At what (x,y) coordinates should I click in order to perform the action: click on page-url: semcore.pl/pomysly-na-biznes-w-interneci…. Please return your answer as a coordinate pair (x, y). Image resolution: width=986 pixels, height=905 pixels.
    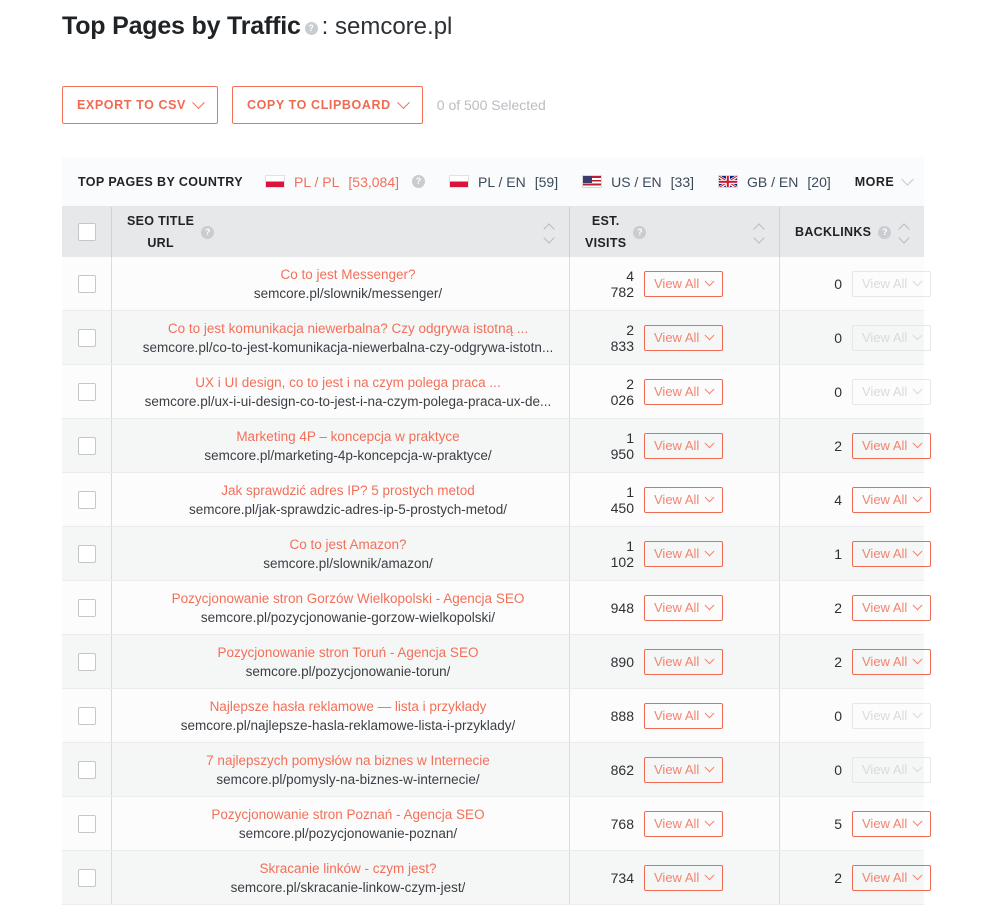
    Looking at the image, I should click on (348, 779).